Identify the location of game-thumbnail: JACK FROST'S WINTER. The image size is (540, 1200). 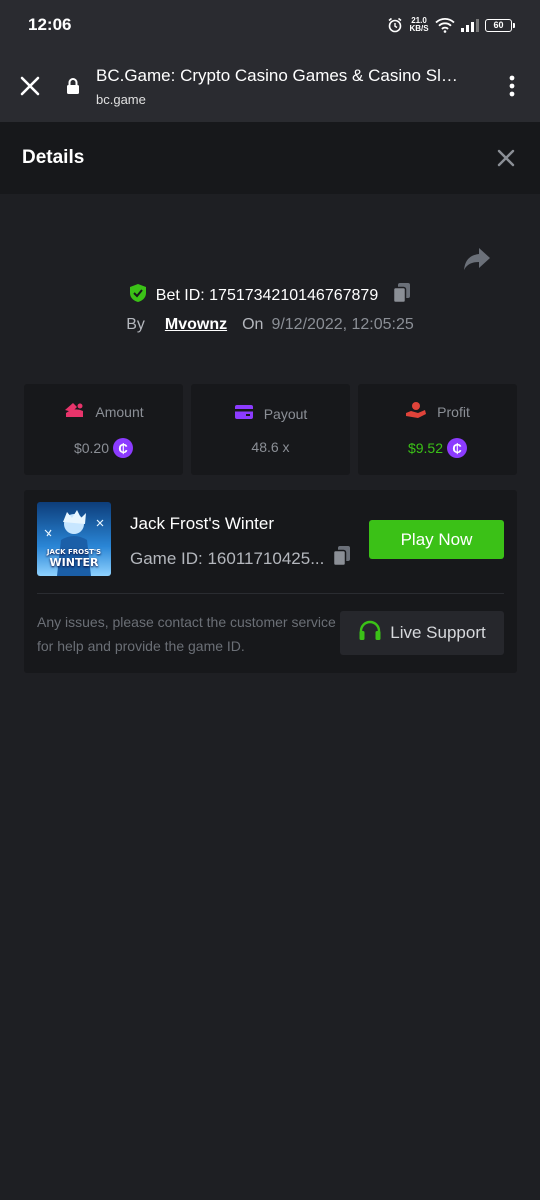
(74, 539).